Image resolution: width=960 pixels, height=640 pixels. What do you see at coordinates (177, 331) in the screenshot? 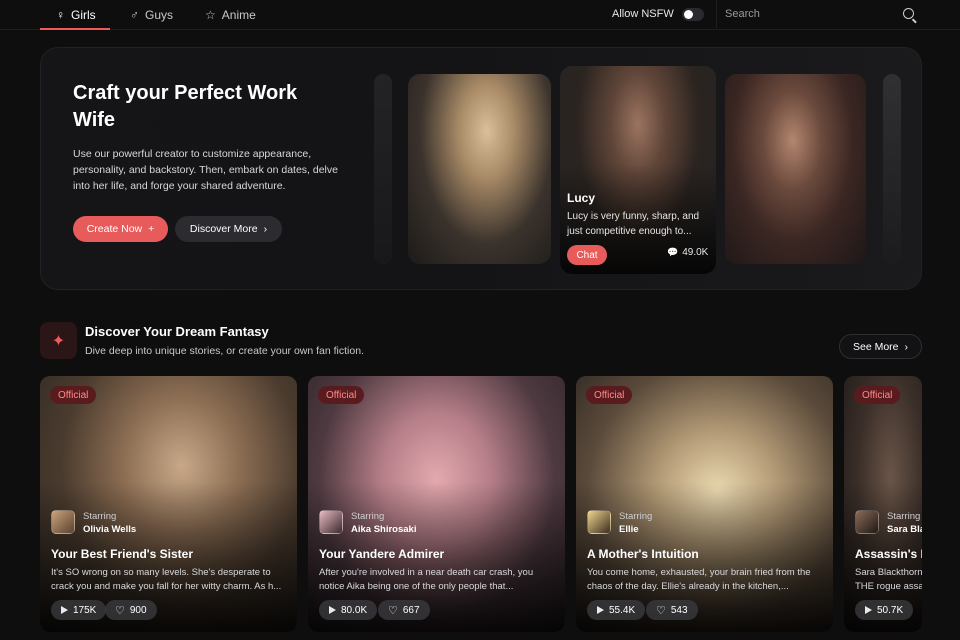
I see `section-title: Discover Your Dream Fantasy` at bounding box center [177, 331].